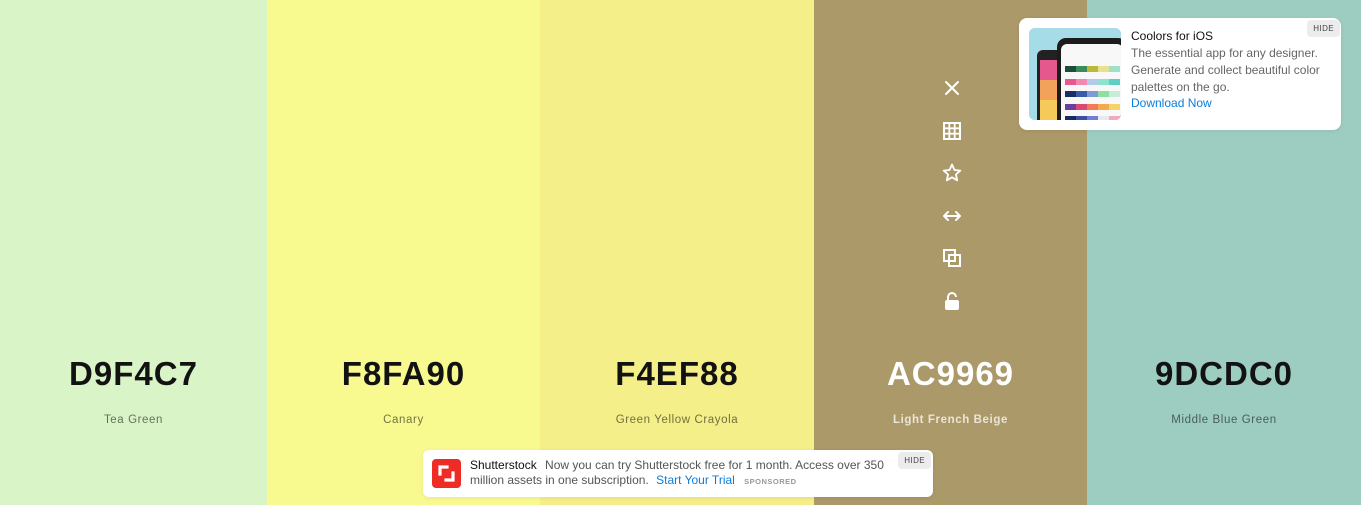 This screenshot has height=505, width=1361. Describe the element at coordinates (677, 420) in the screenshot. I see `color-name: Green Yellow Crayola` at that location.